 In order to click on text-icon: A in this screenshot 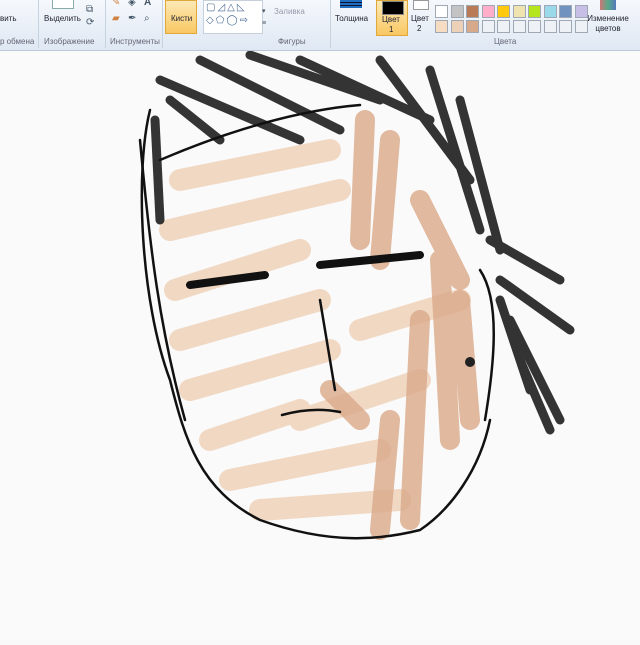, I will do `click(147, 4)`.